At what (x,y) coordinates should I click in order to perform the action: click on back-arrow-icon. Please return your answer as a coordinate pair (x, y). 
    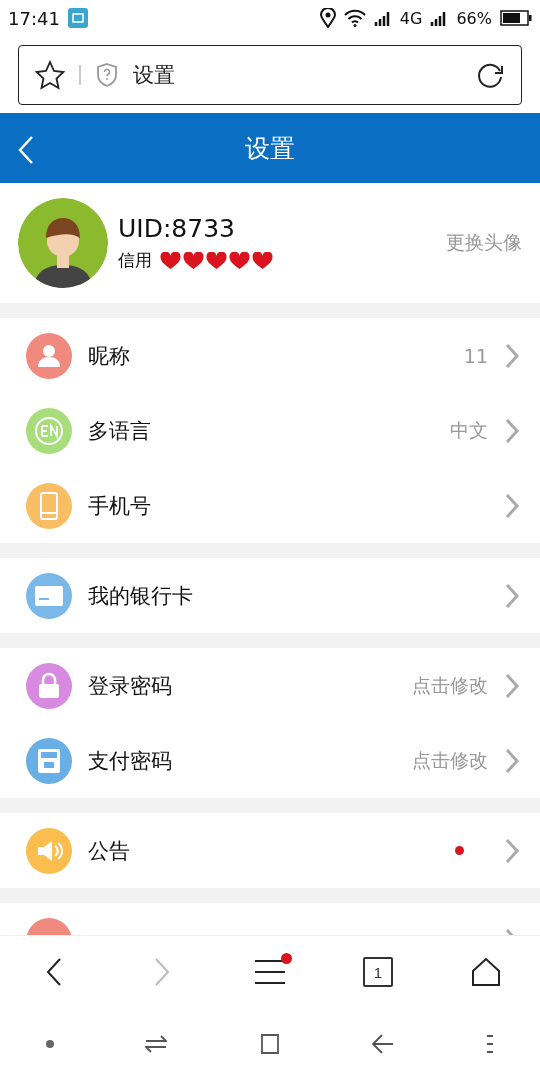
    Looking at the image, I should click on (383, 1044).